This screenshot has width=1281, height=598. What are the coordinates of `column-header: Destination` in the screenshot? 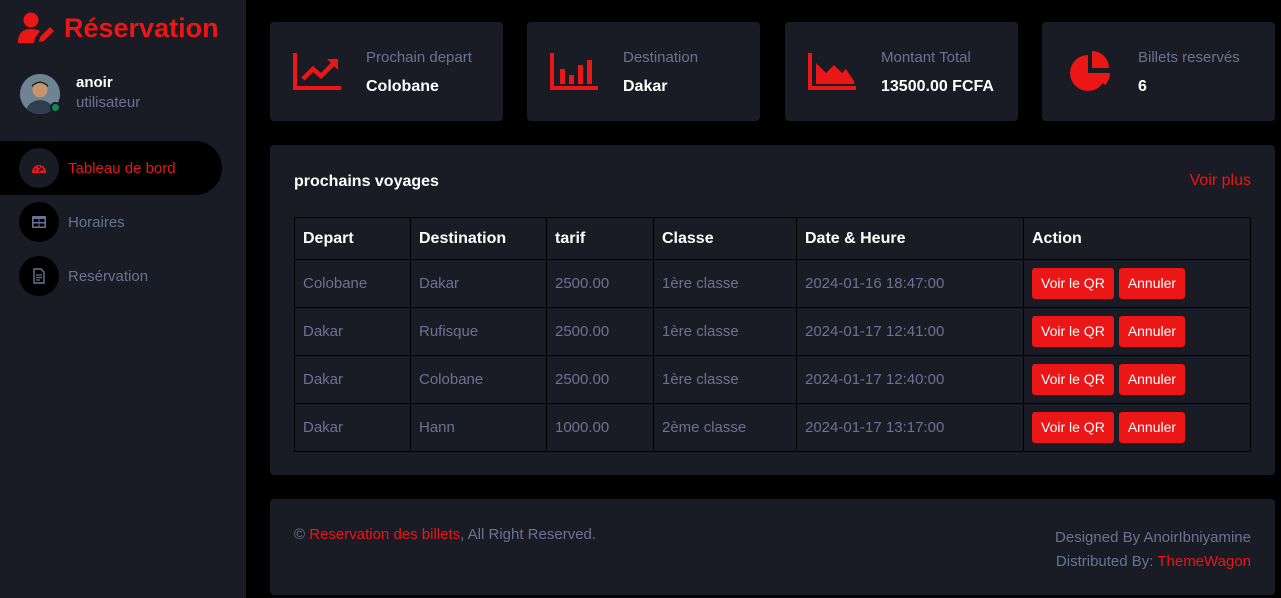 It's located at (478, 238).